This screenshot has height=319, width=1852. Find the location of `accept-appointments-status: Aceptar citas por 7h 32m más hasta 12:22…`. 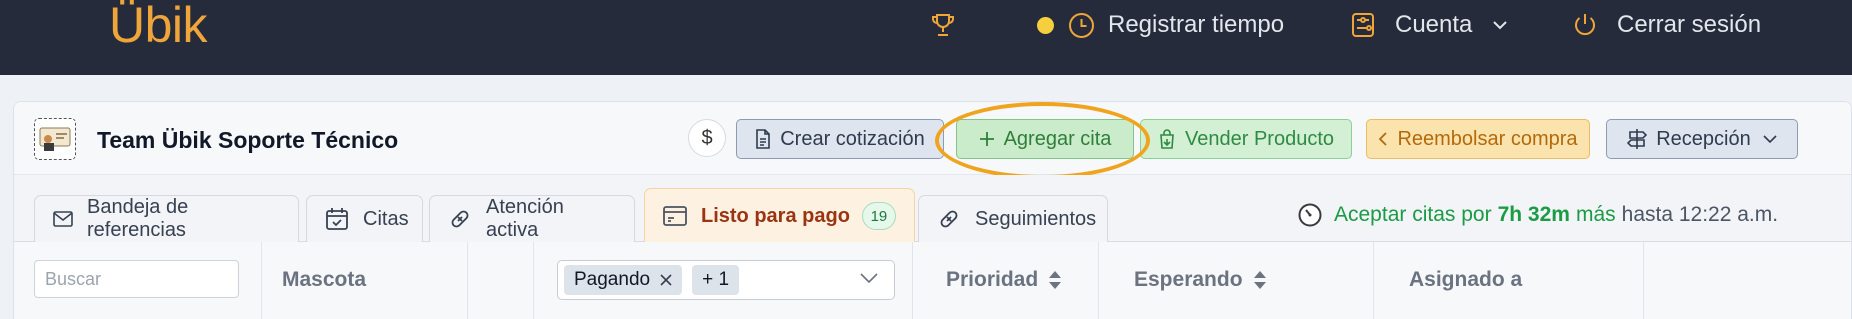

accept-appointments-status: Aceptar citas por 7h 32m más hasta 12:22… is located at coordinates (1538, 215).